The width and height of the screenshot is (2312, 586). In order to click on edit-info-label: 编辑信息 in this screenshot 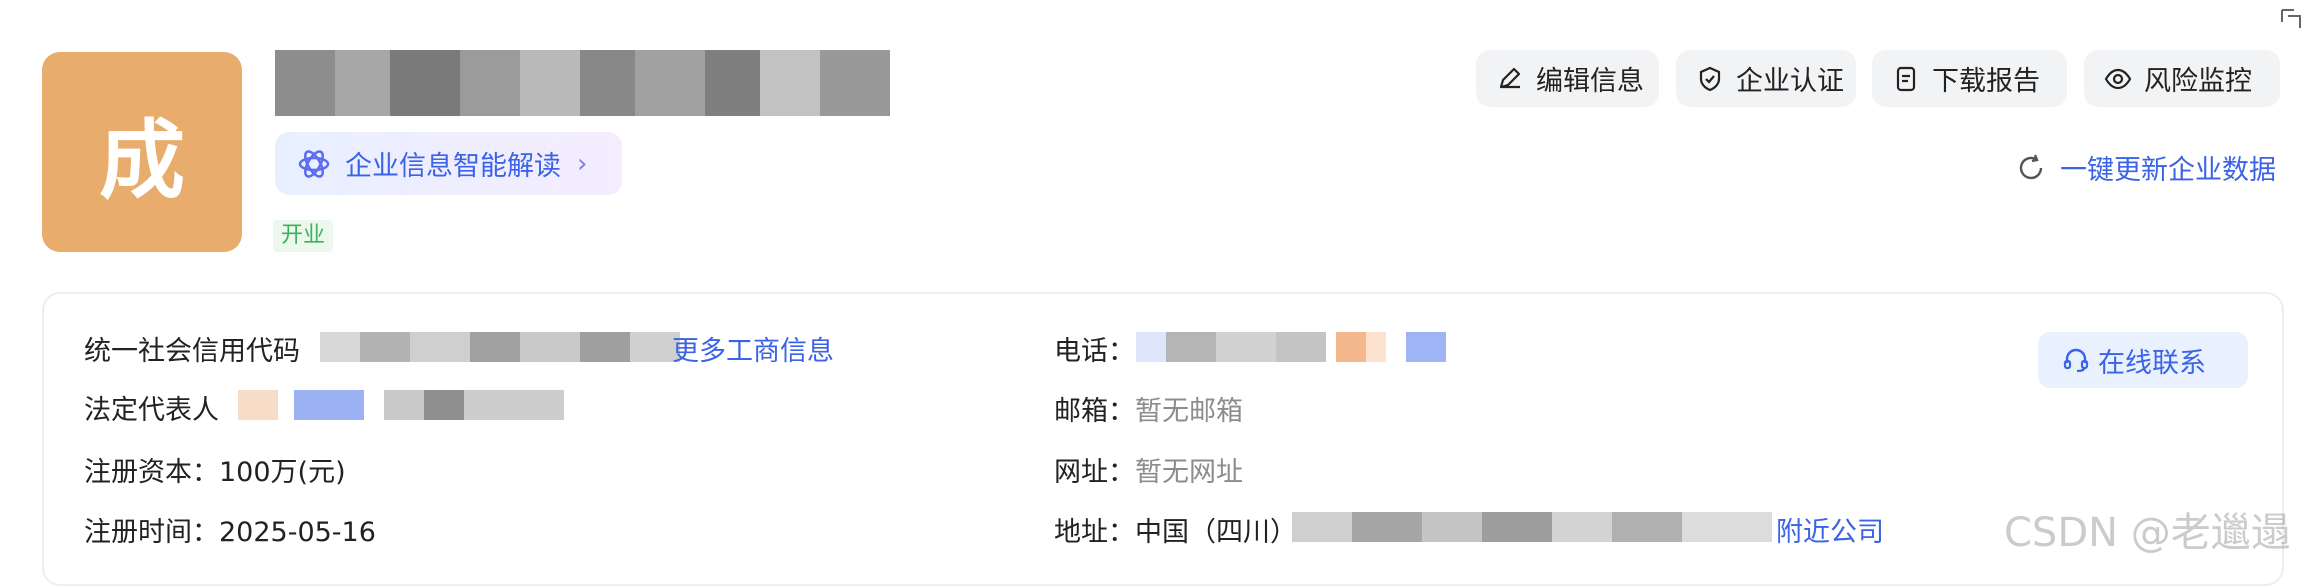, I will do `click(1590, 81)`.